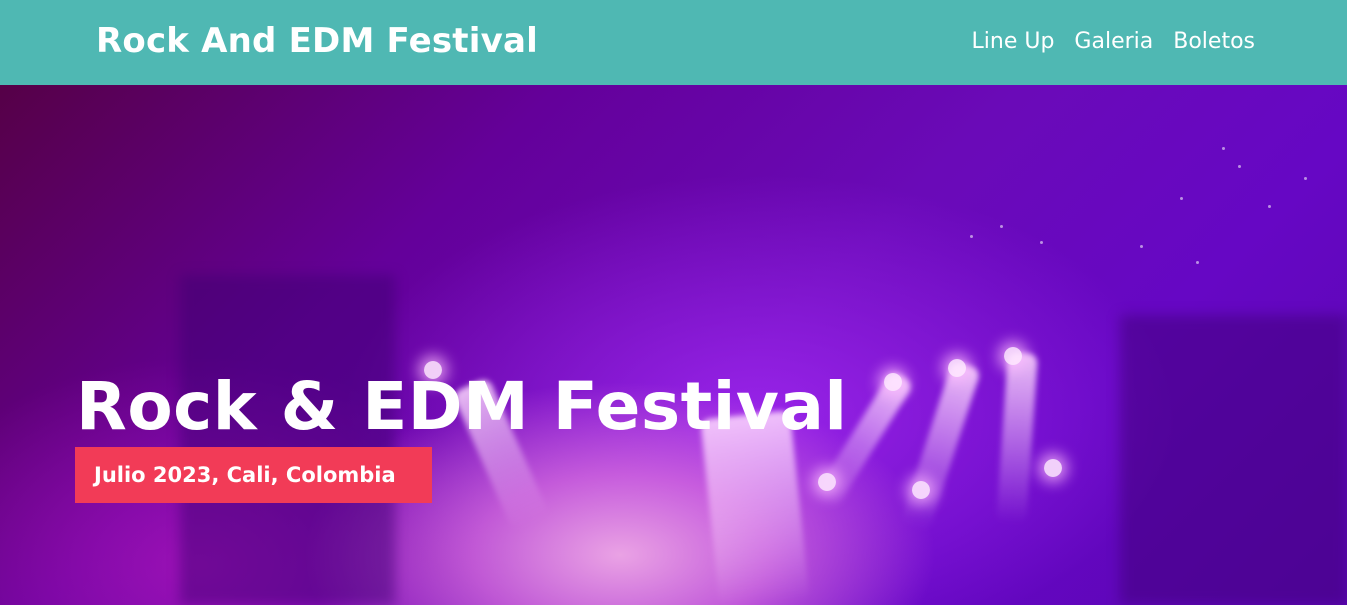 Image resolution: width=1347 pixels, height=605 pixels. I want to click on main-nav: Line Up Galeria Boletos, so click(1114, 42).